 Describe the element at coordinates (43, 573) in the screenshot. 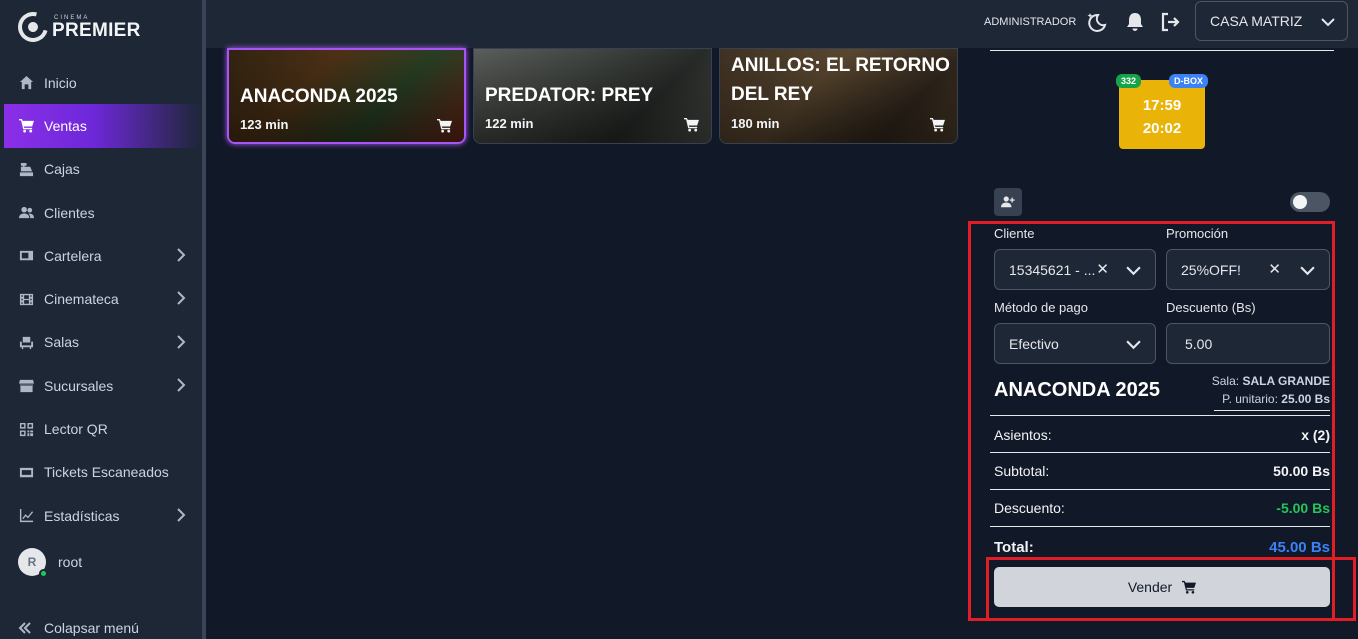

I see `online-status-dot` at that location.